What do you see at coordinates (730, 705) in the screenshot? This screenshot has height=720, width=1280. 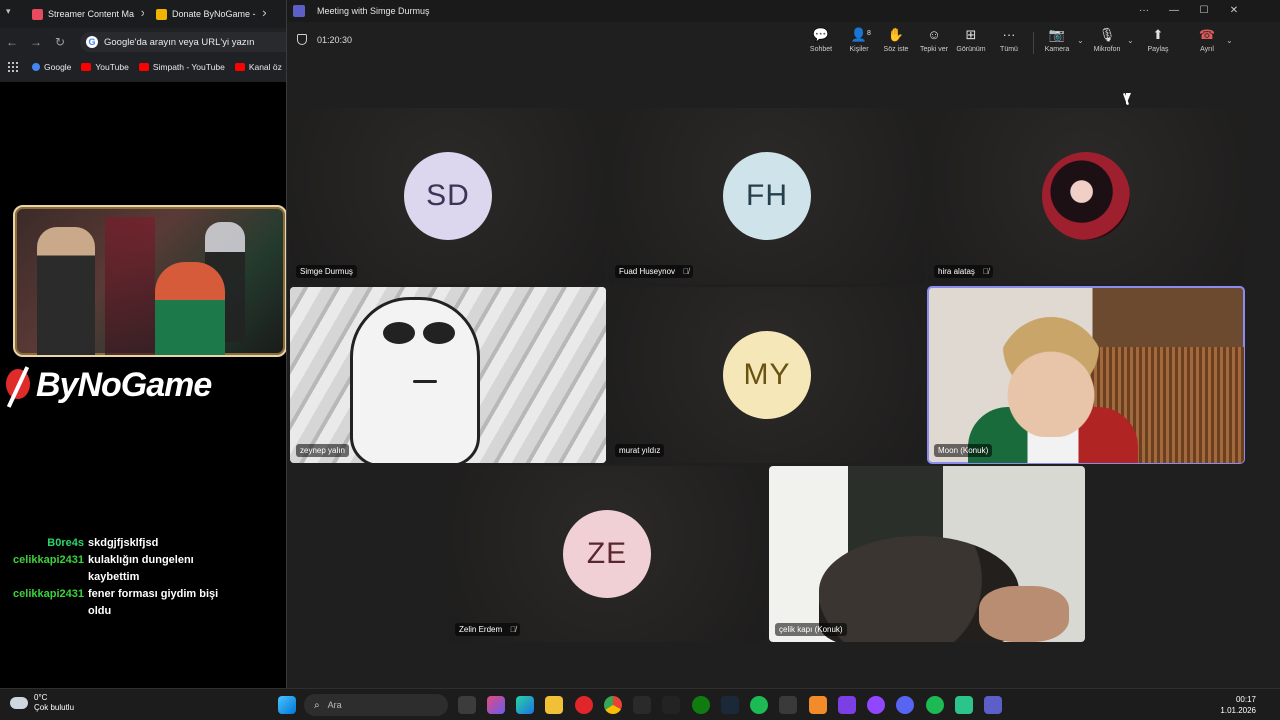 I see `steam-icon` at bounding box center [730, 705].